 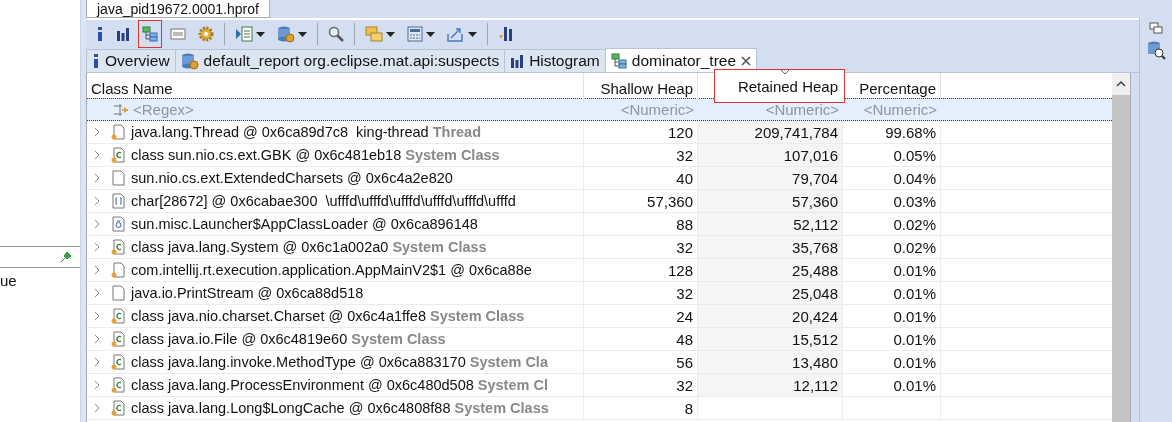 What do you see at coordinates (340, 60) in the screenshot?
I see `editor-tab: default_report org.eclipse.mat.api:suspects` at bounding box center [340, 60].